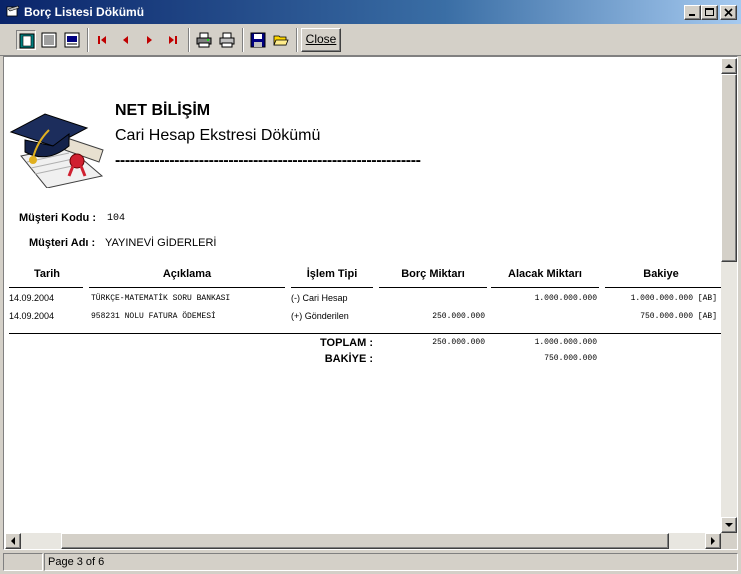 The height and width of the screenshot is (574, 741). I want to click on scroll-left-button, so click(13, 541).